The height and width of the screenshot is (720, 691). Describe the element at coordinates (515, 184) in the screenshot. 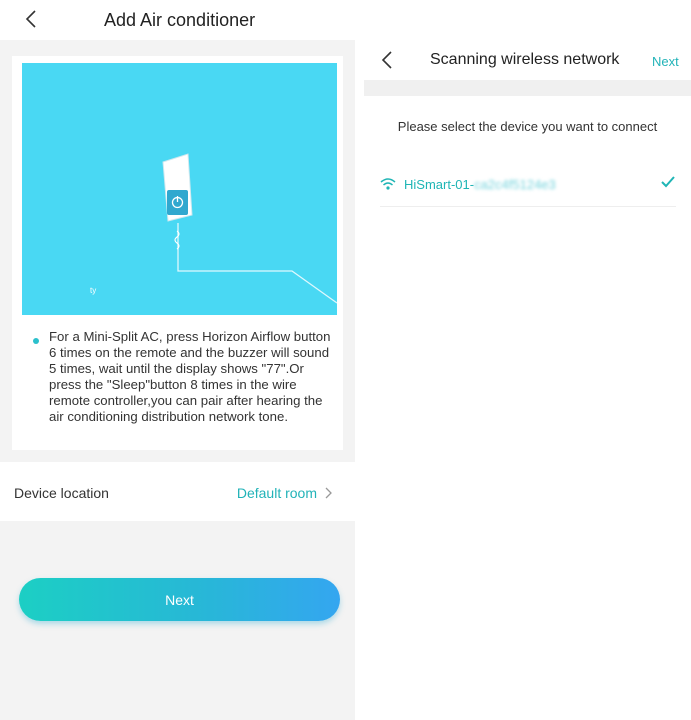

I see `network-name-suffix: ca2c4f5124e3` at that location.